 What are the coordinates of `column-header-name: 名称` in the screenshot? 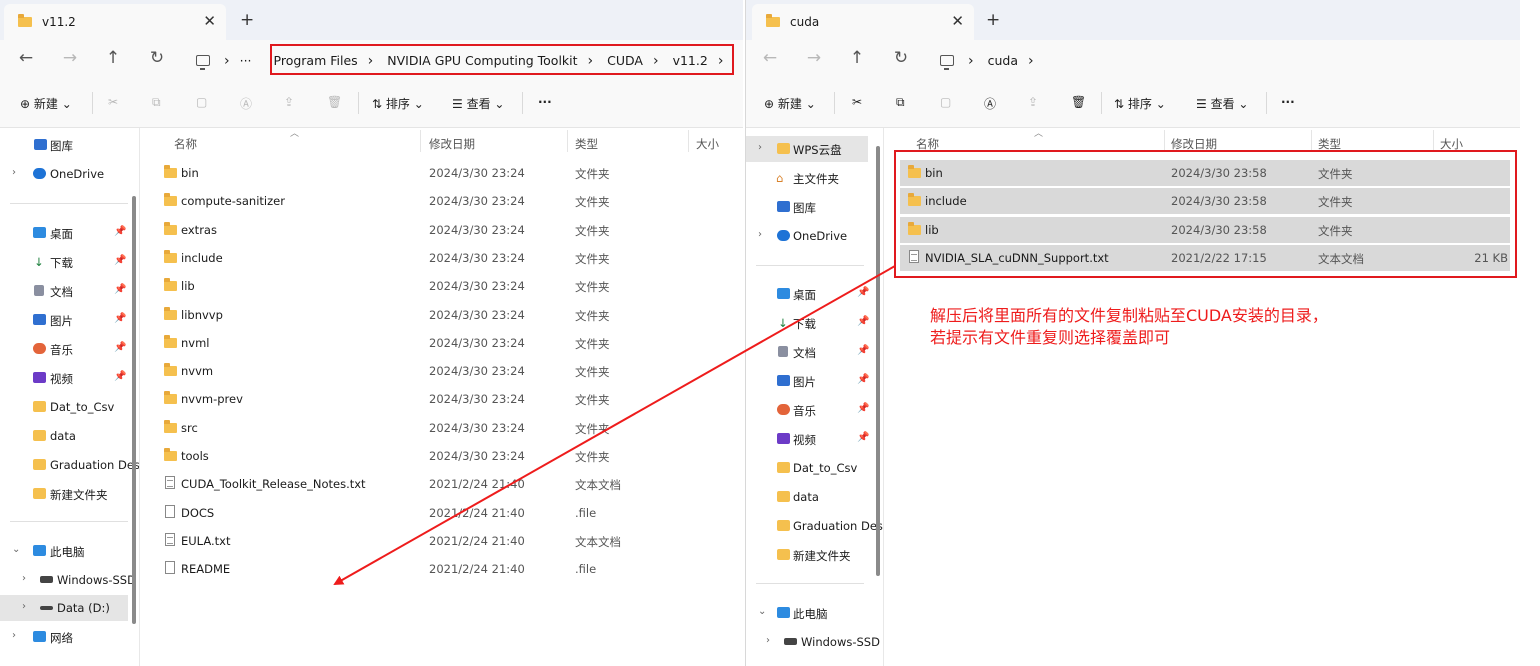 It's located at (185, 144).